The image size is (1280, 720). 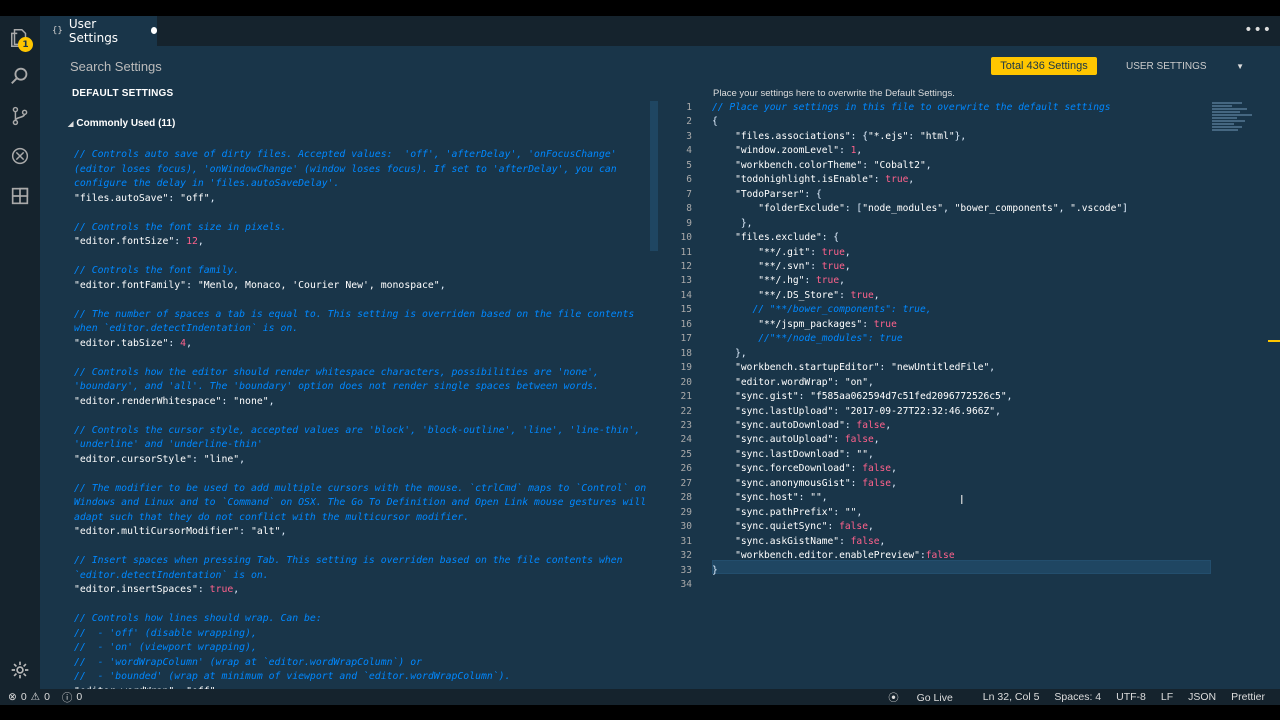 What do you see at coordinates (153, 30) in the screenshot?
I see `unsaved-dot-icon` at bounding box center [153, 30].